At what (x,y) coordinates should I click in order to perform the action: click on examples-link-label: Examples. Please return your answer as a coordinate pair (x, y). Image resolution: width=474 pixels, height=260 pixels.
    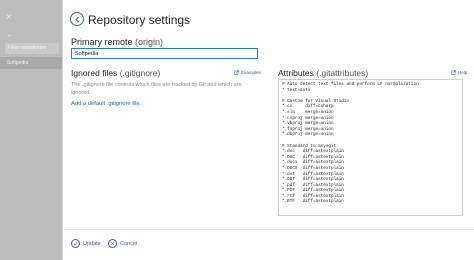
    Looking at the image, I should click on (251, 72).